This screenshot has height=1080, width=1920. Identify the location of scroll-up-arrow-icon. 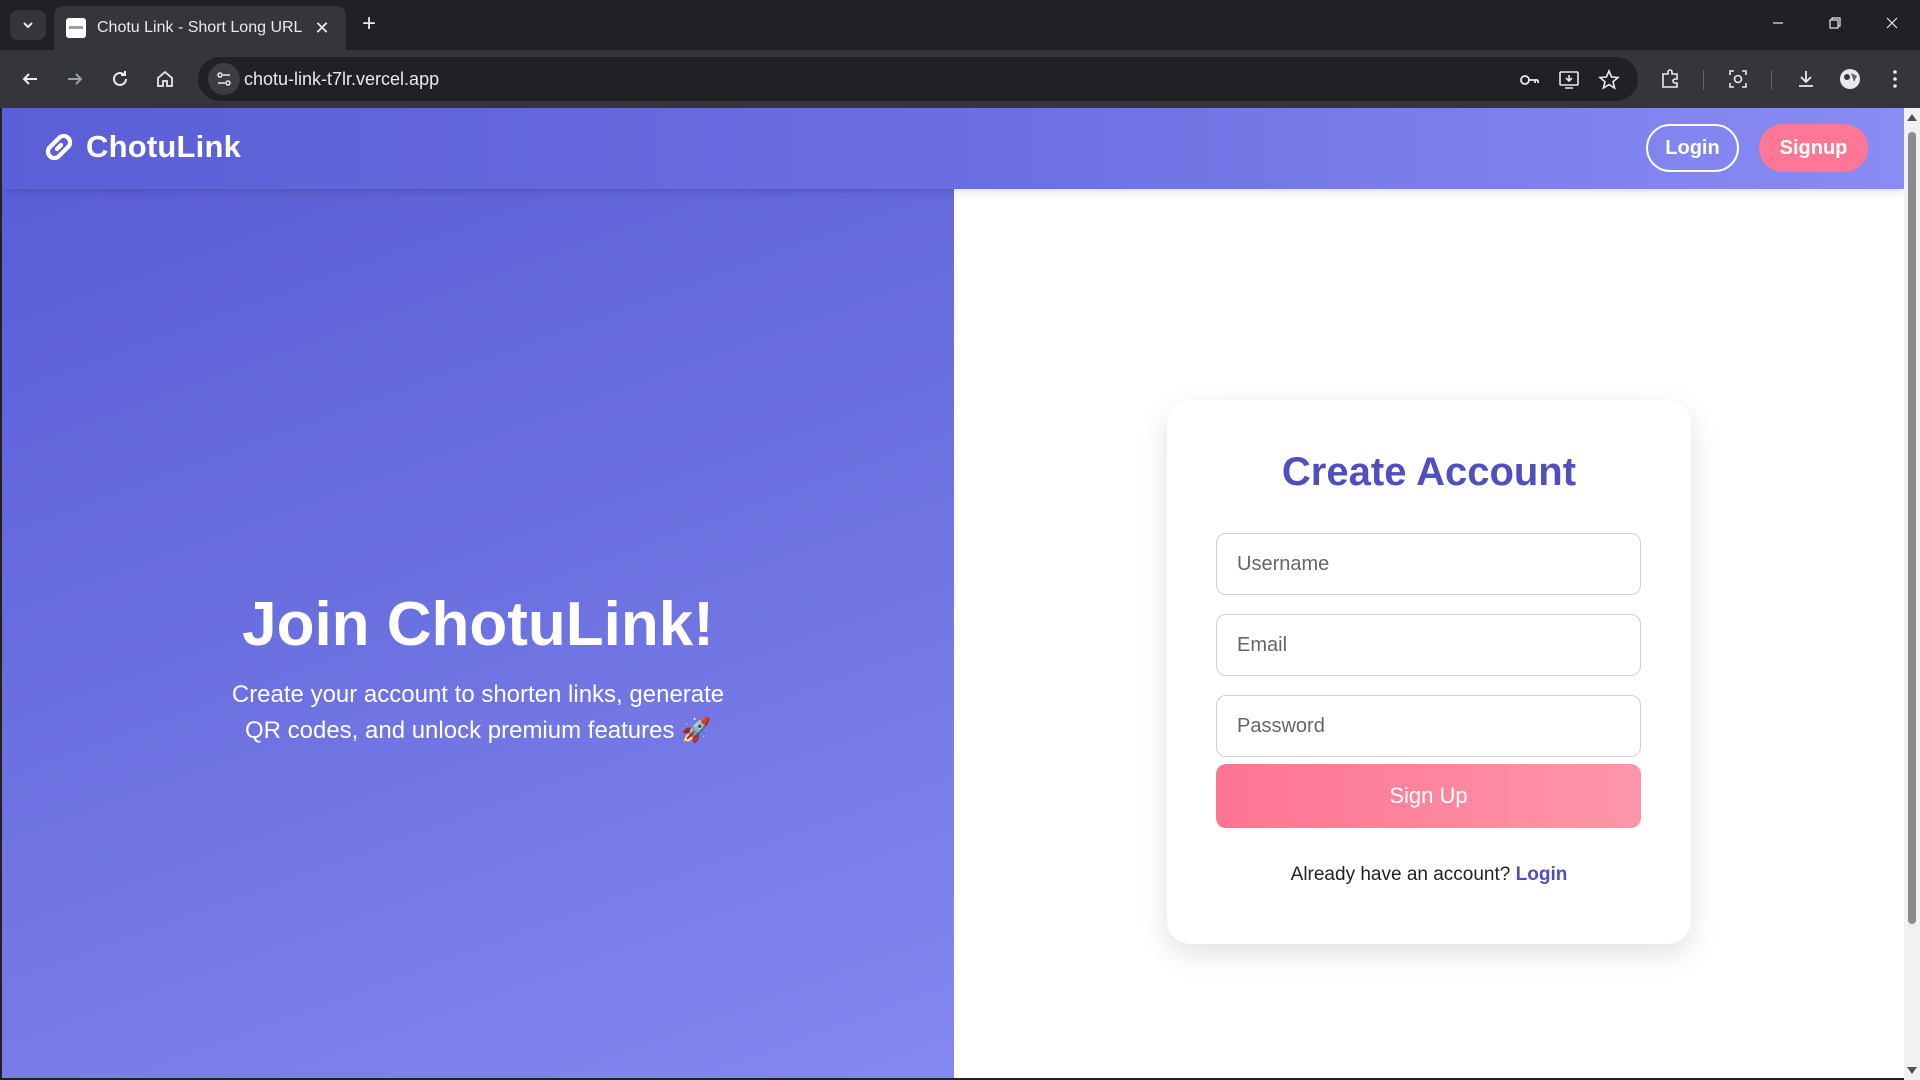
(1912, 117).